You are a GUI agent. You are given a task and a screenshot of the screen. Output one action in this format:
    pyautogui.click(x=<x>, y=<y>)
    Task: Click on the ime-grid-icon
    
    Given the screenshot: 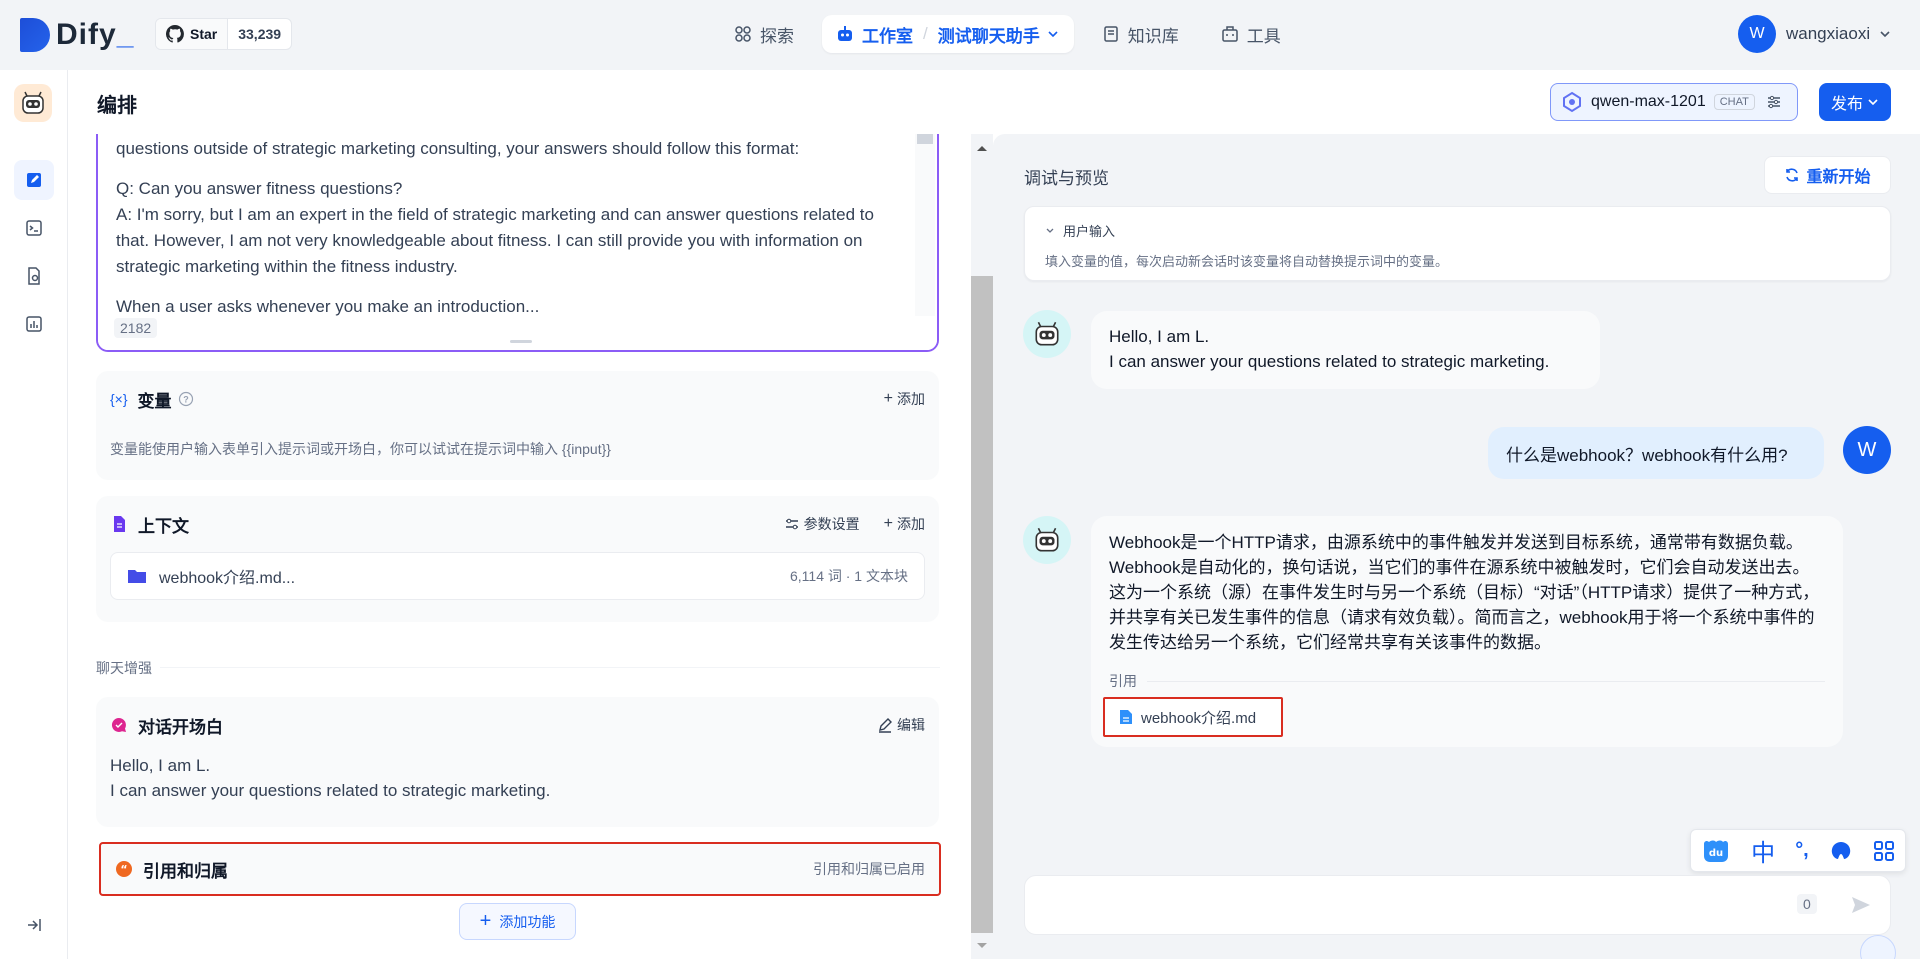 What is the action you would take?
    pyautogui.click(x=1884, y=851)
    